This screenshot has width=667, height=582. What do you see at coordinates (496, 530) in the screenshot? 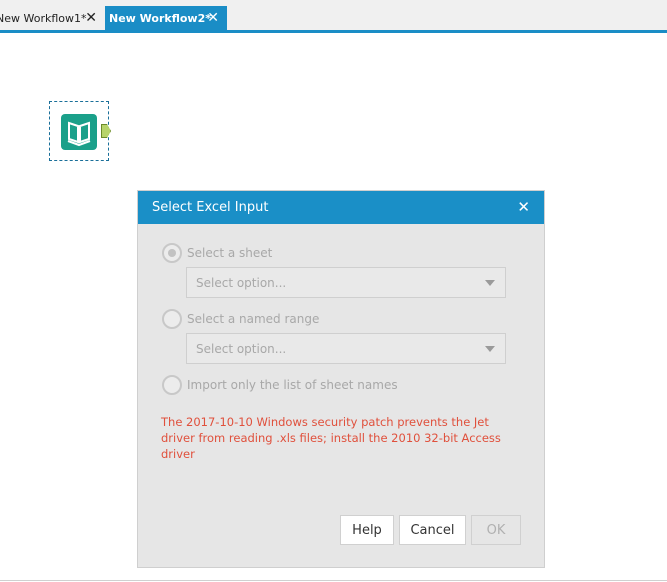
I see `ok-button: OK` at bounding box center [496, 530].